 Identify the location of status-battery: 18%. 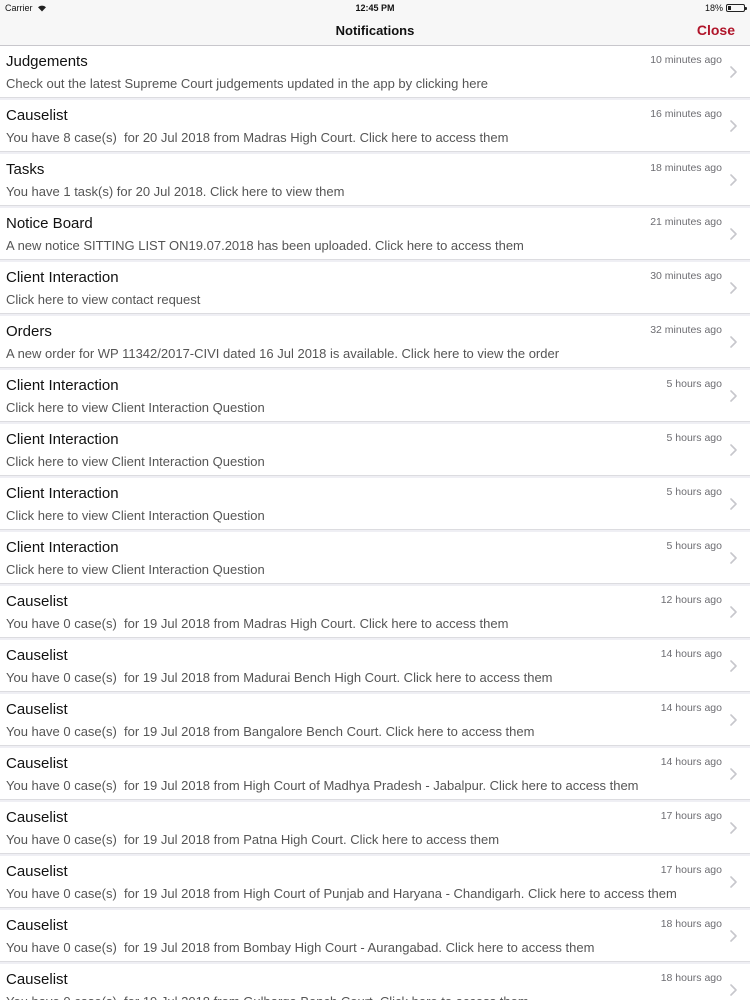
(725, 8).